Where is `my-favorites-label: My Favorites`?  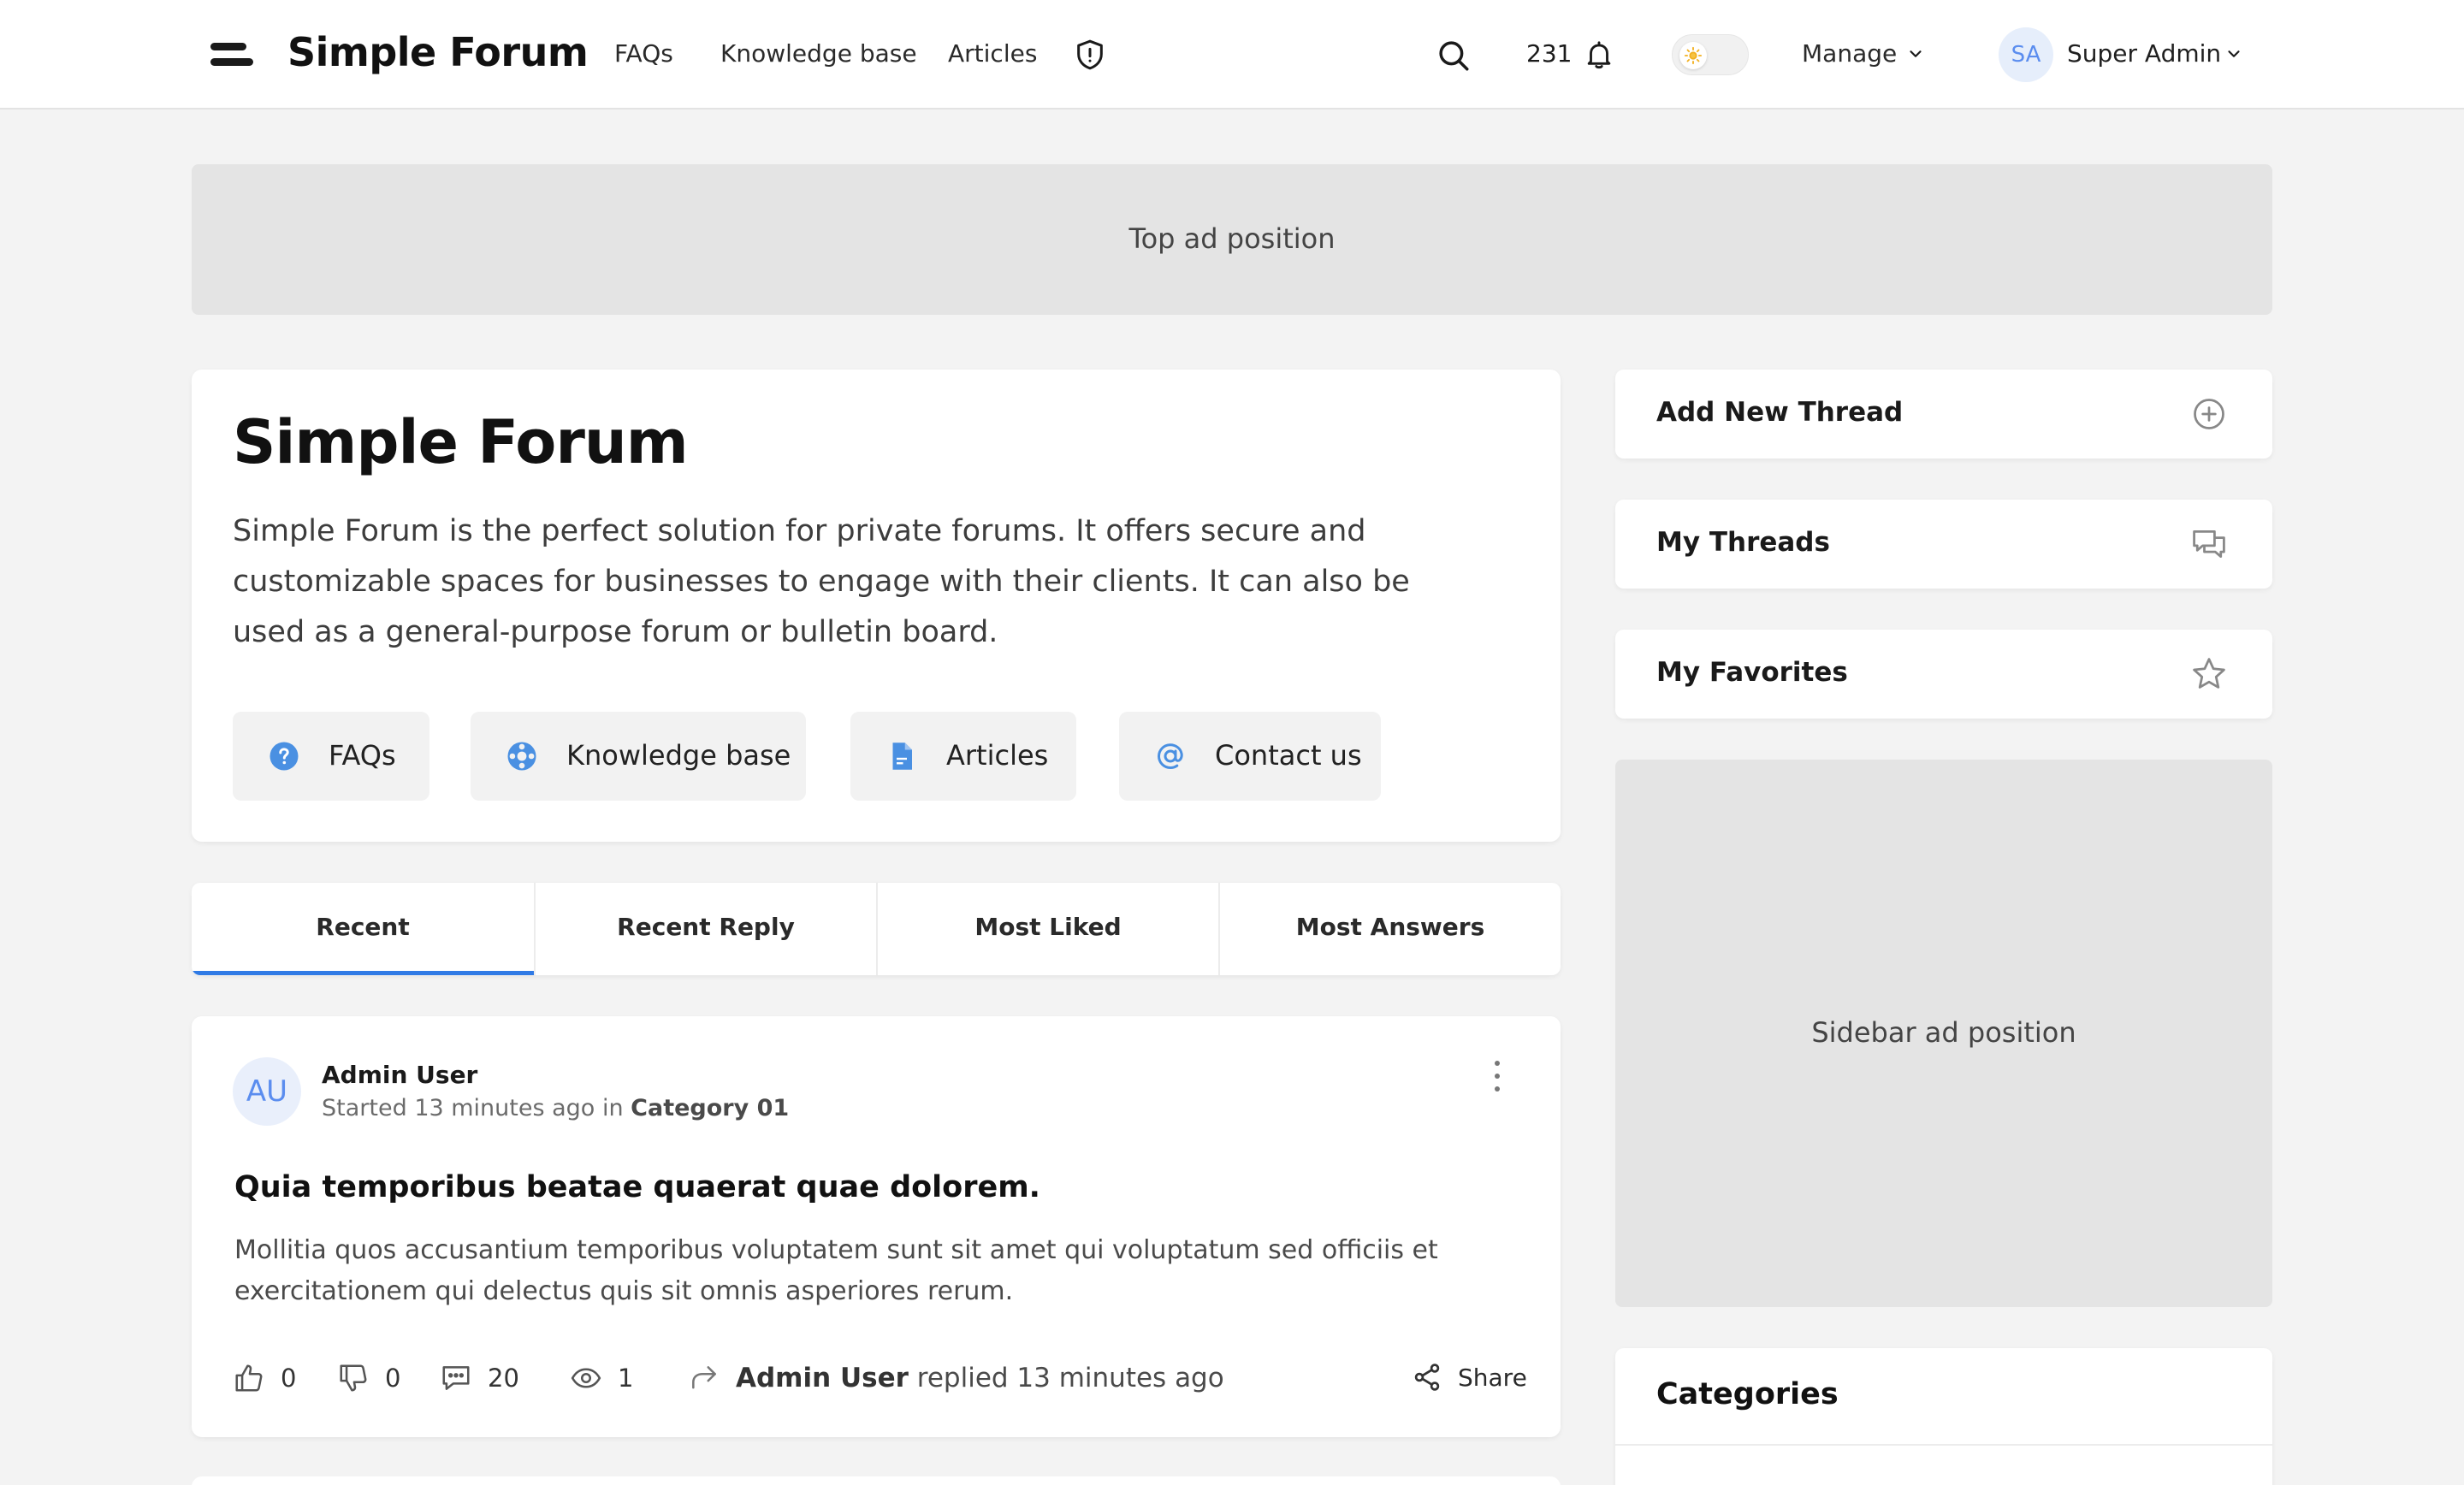
my-favorites-label: My Favorites is located at coordinates (1752, 672).